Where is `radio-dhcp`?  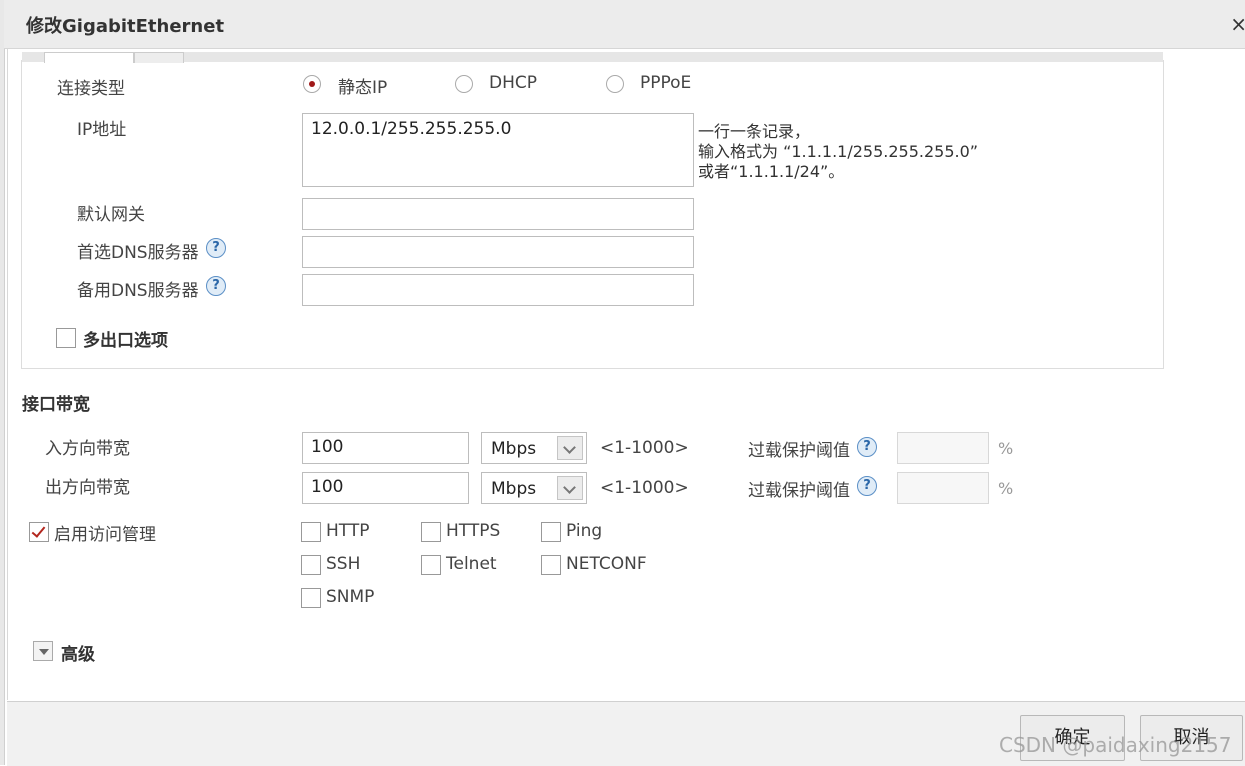
radio-dhcp is located at coordinates (464, 84).